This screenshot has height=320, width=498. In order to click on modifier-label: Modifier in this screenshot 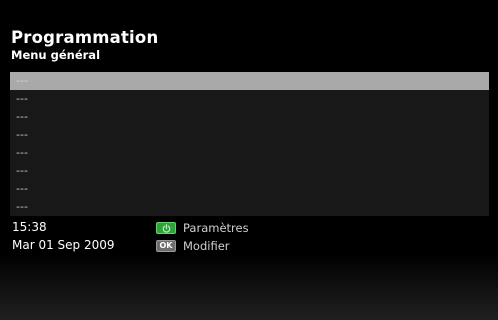, I will do `click(206, 246)`.